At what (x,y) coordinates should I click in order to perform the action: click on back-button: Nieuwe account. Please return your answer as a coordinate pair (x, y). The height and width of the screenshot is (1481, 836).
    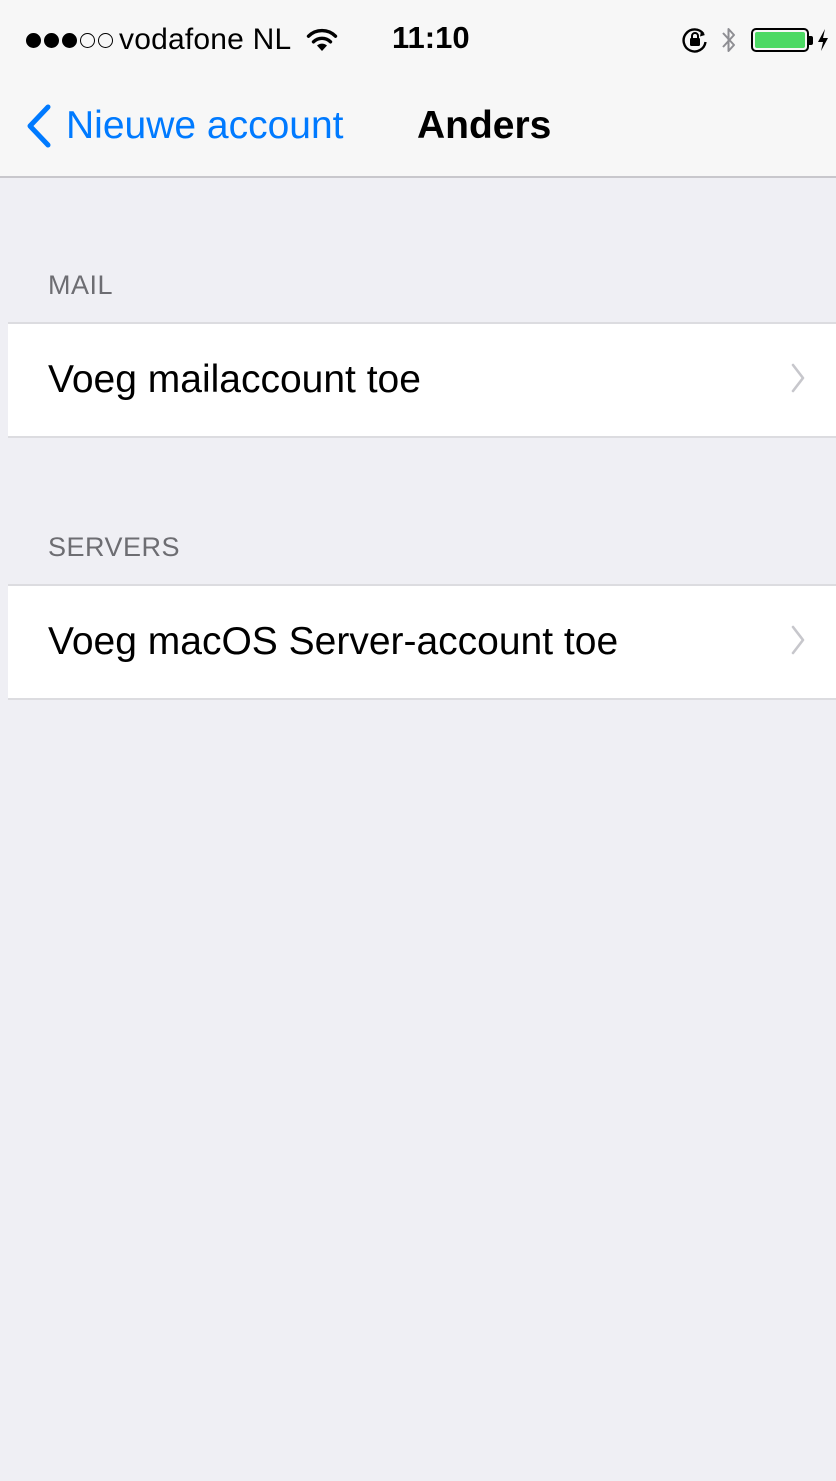
    Looking at the image, I should click on (185, 126).